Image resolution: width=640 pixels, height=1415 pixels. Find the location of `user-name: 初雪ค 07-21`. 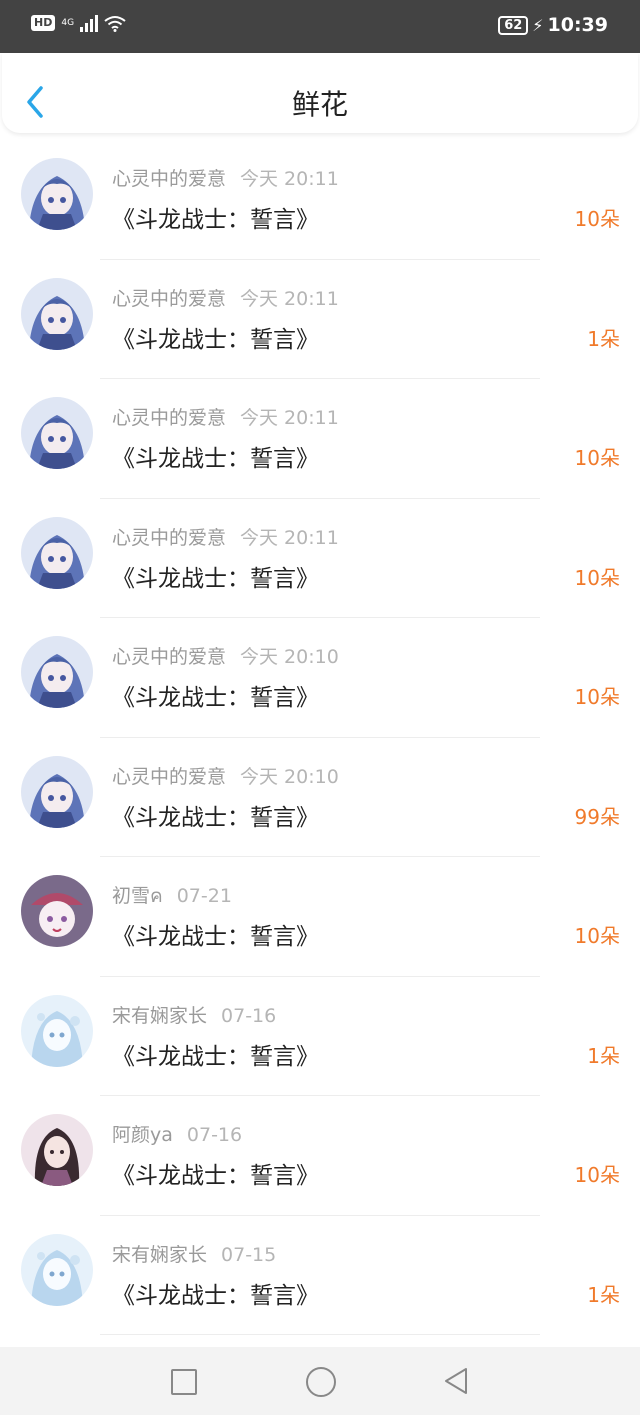

user-name: 初雪ค 07-21 is located at coordinates (172, 896).